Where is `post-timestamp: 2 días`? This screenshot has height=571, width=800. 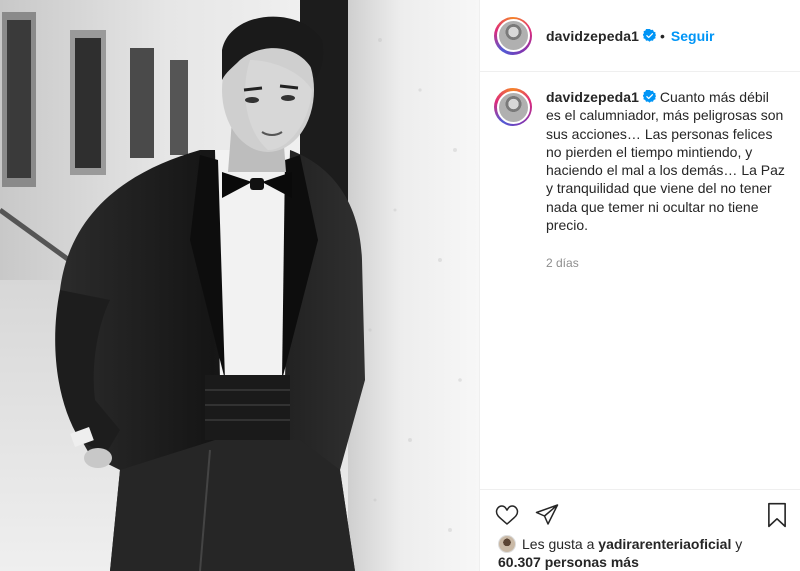
post-timestamp: 2 días is located at coordinates (666, 263).